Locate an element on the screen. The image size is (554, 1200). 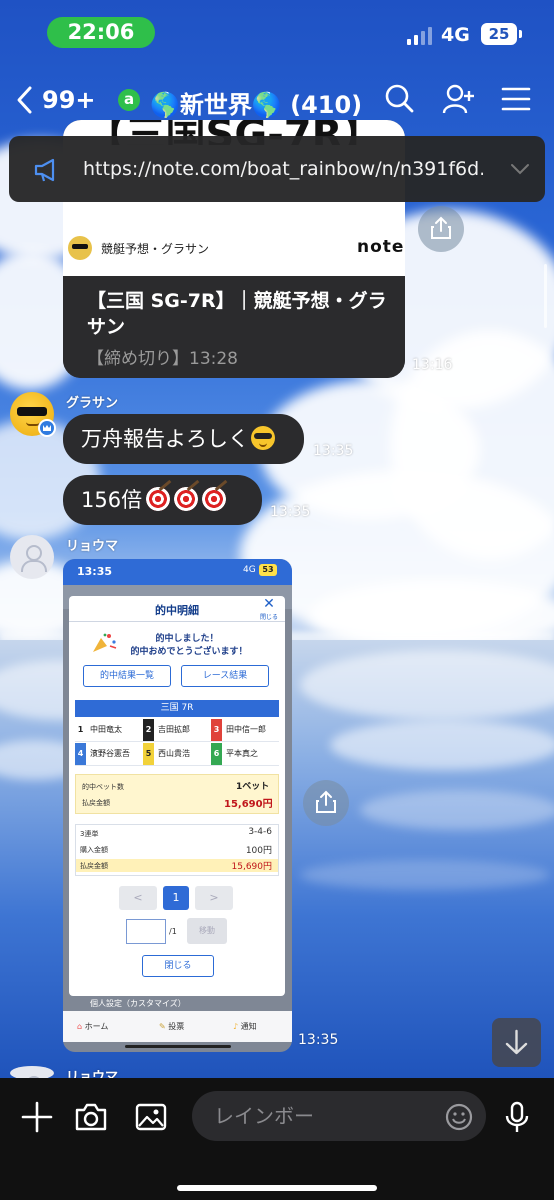
note-author-row: 競艇予想・グラサン note is located at coordinates (234, 248).